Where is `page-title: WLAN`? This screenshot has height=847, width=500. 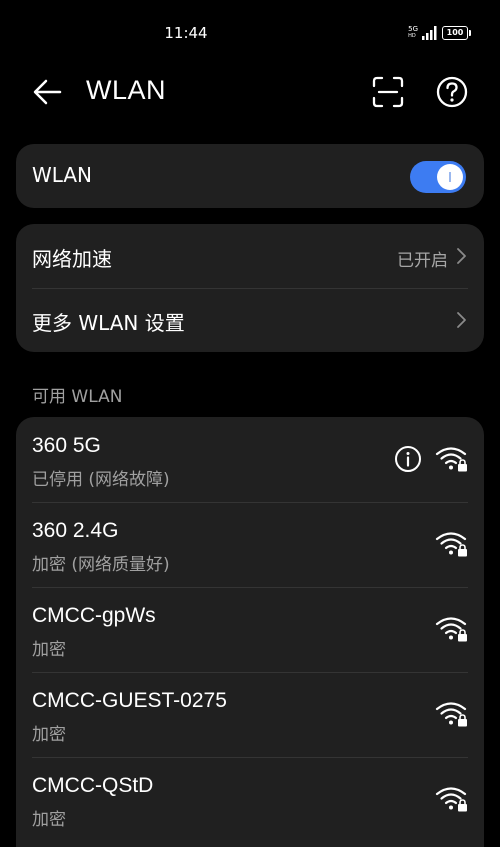
page-title: WLAN is located at coordinates (126, 90).